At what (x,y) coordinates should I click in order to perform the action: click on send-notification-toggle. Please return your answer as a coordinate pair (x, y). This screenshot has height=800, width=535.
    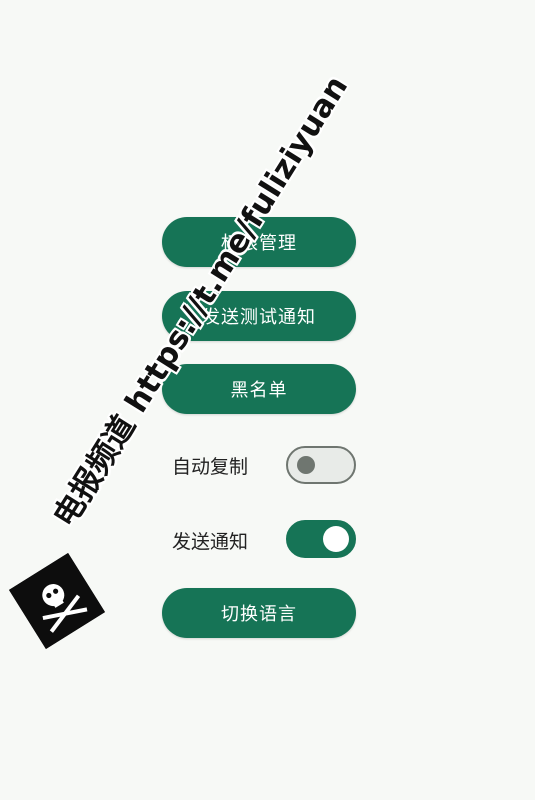
    Looking at the image, I should click on (321, 539).